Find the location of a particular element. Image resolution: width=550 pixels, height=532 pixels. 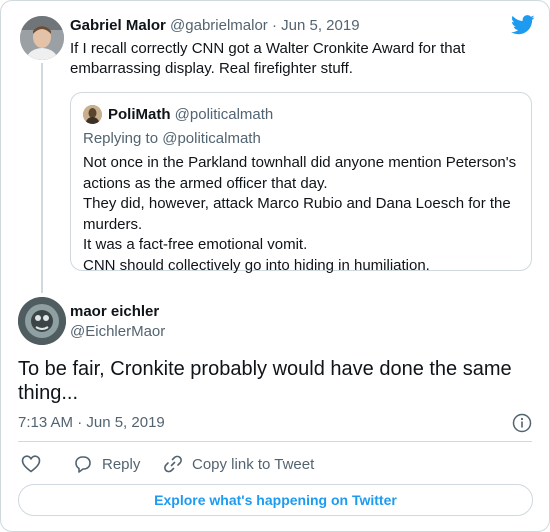

reply-button: Reply is located at coordinates (106, 464).